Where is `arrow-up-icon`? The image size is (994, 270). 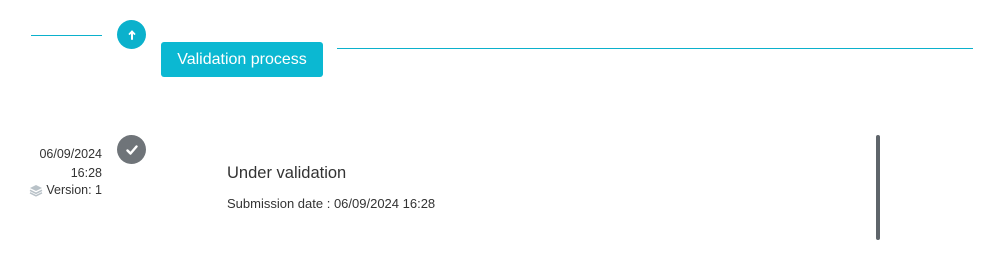
arrow-up-icon is located at coordinates (132, 35).